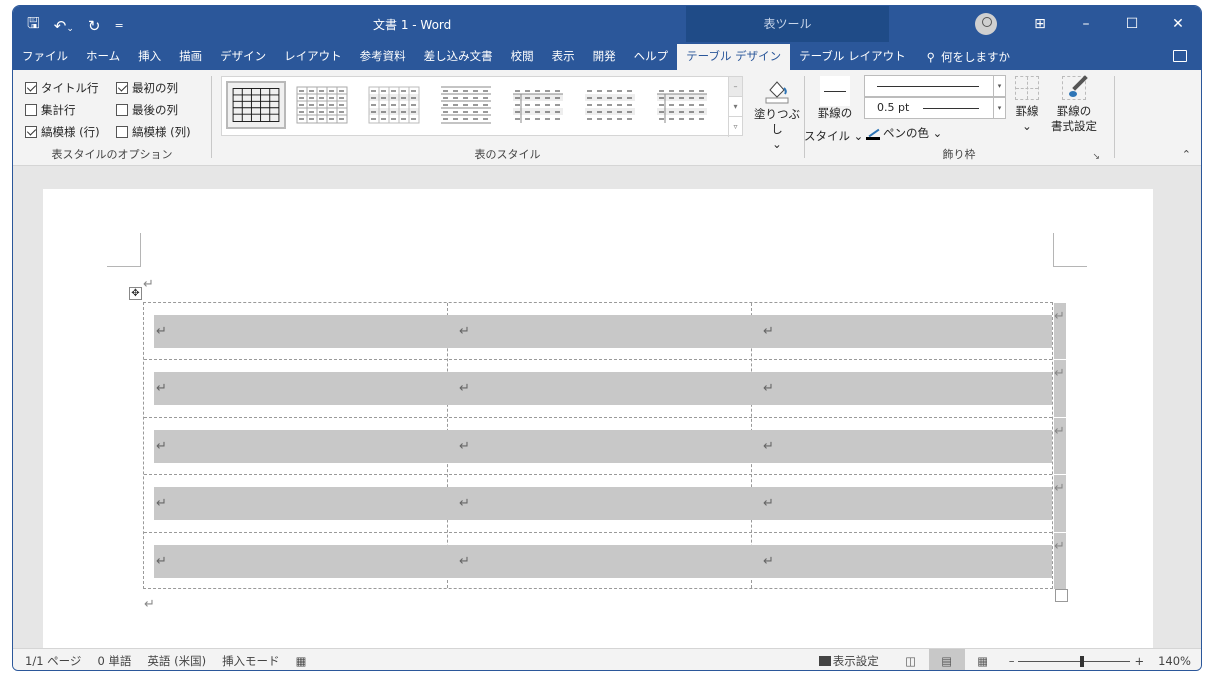 The height and width of the screenshot is (676, 1211). What do you see at coordinates (911, 659) in the screenshot?
I see `read-mode-button: ◫` at bounding box center [911, 659].